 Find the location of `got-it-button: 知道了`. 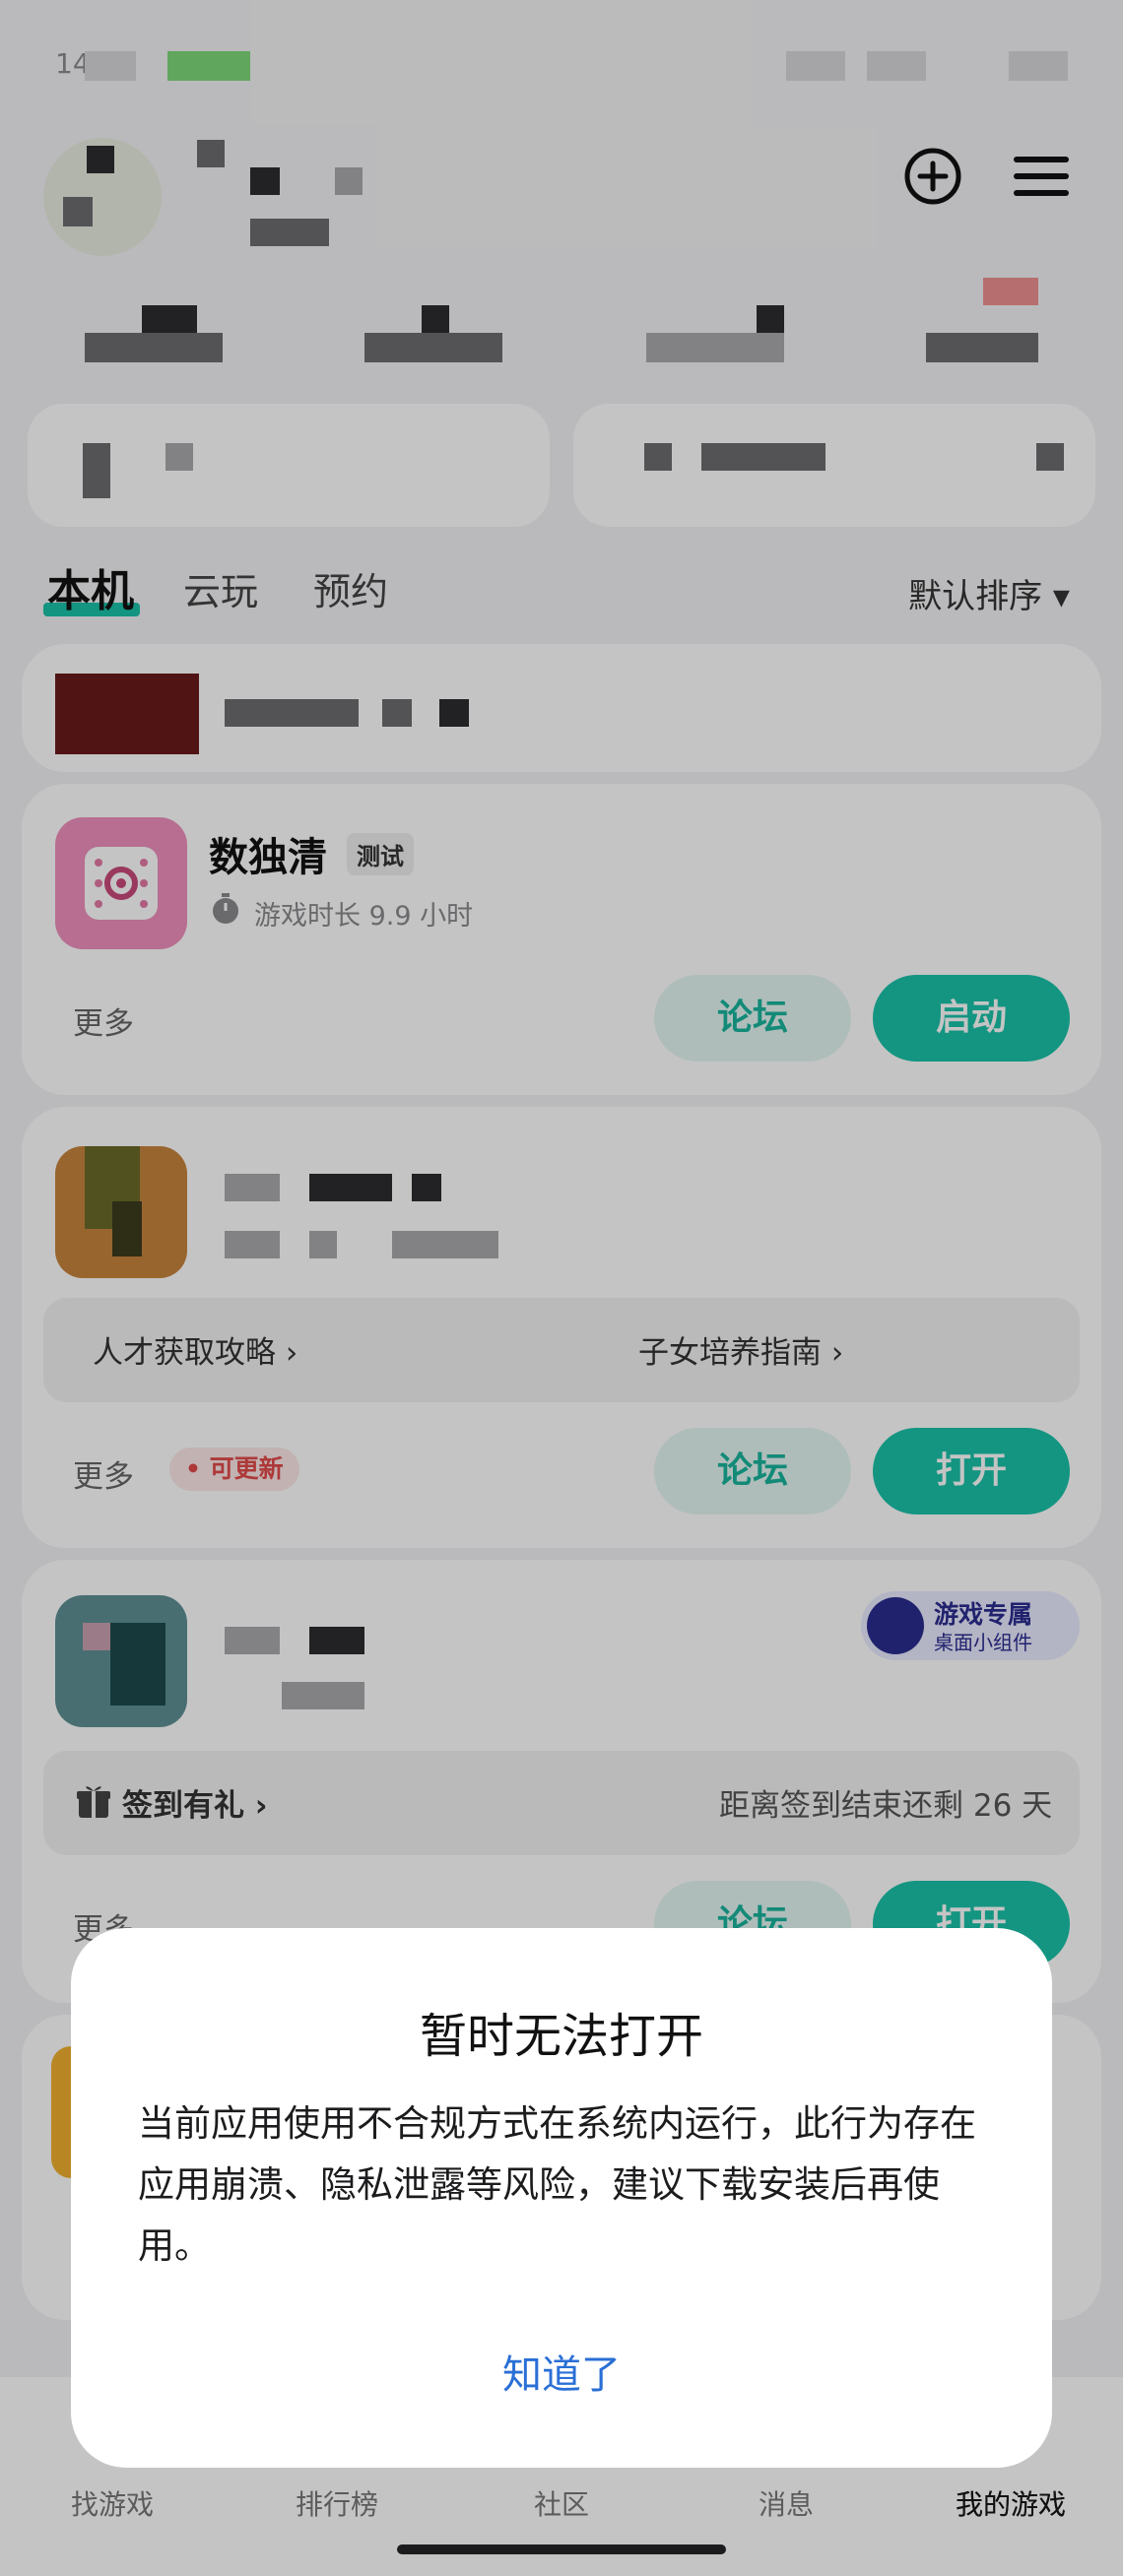

got-it-button: 知道了 is located at coordinates (561, 2375).